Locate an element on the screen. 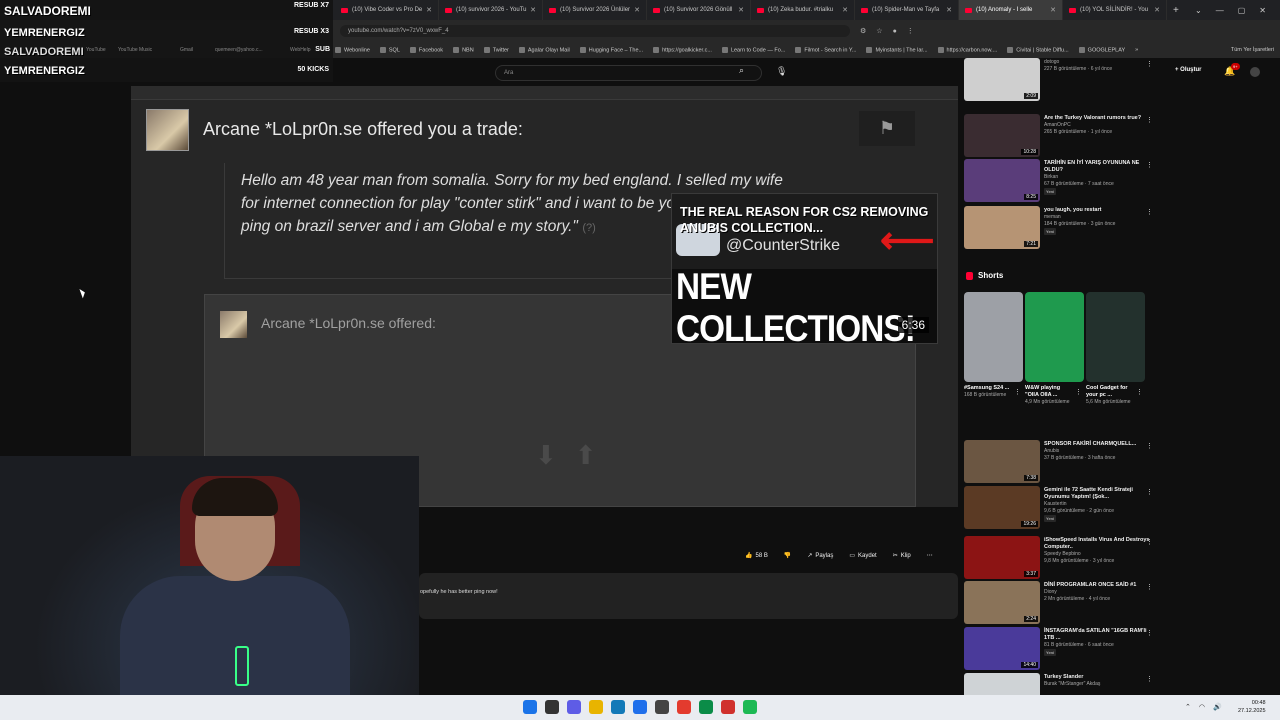 This screenshot has width=1280, height=720. bookmark-item: SQL is located at coordinates (389, 49).